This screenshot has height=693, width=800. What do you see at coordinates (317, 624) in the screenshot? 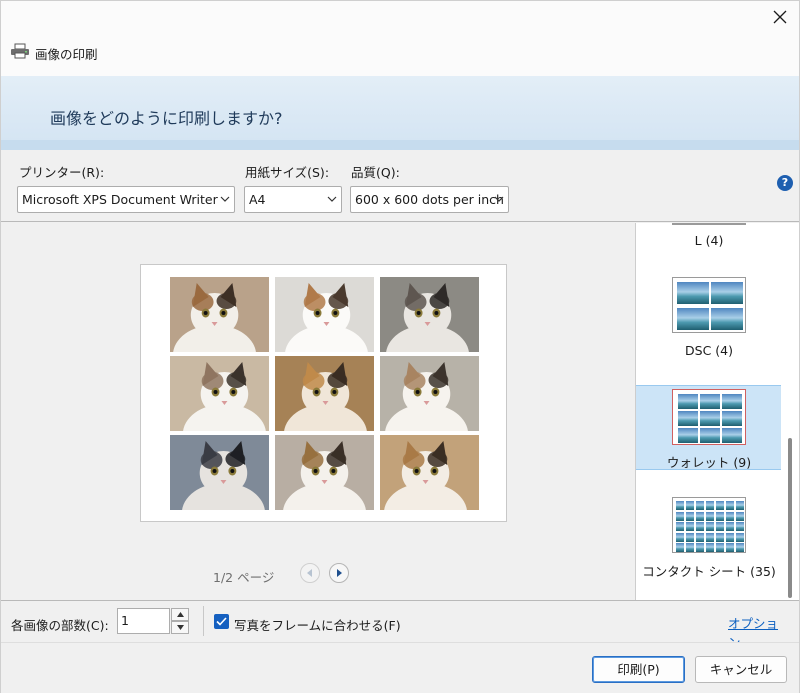
I see `fit-to-frame-label: 写真をフレームに合わせる(F)` at bounding box center [317, 624].